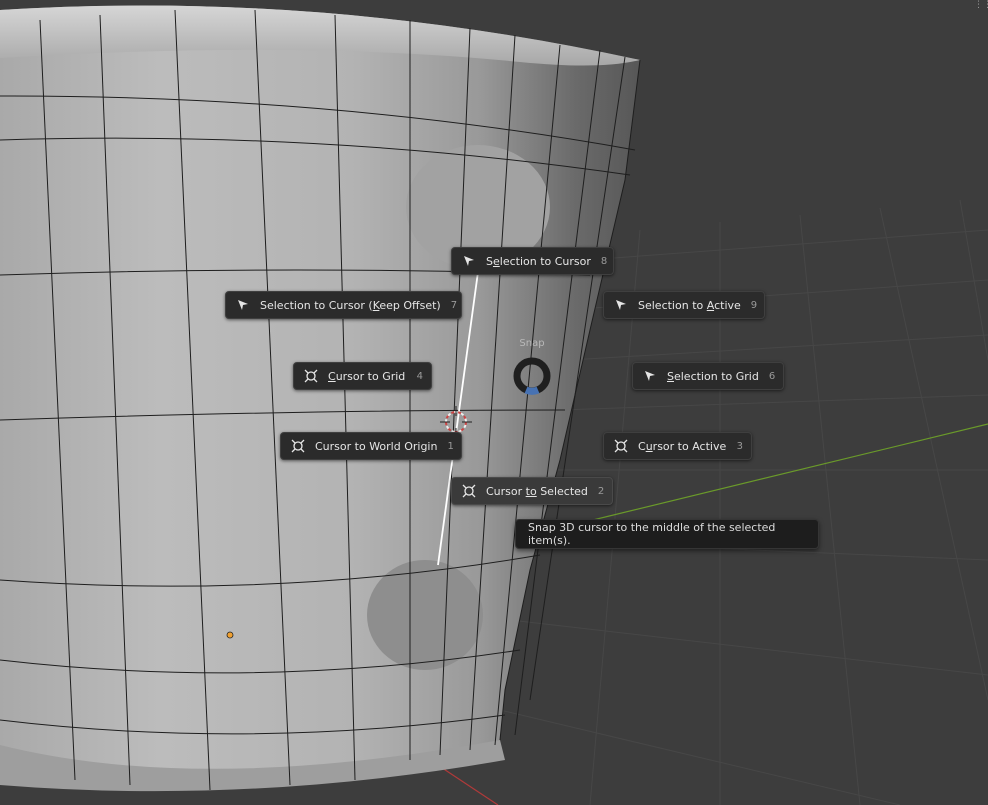  Describe the element at coordinates (532, 343) in the screenshot. I see `pie-menu-title: Snap` at that location.